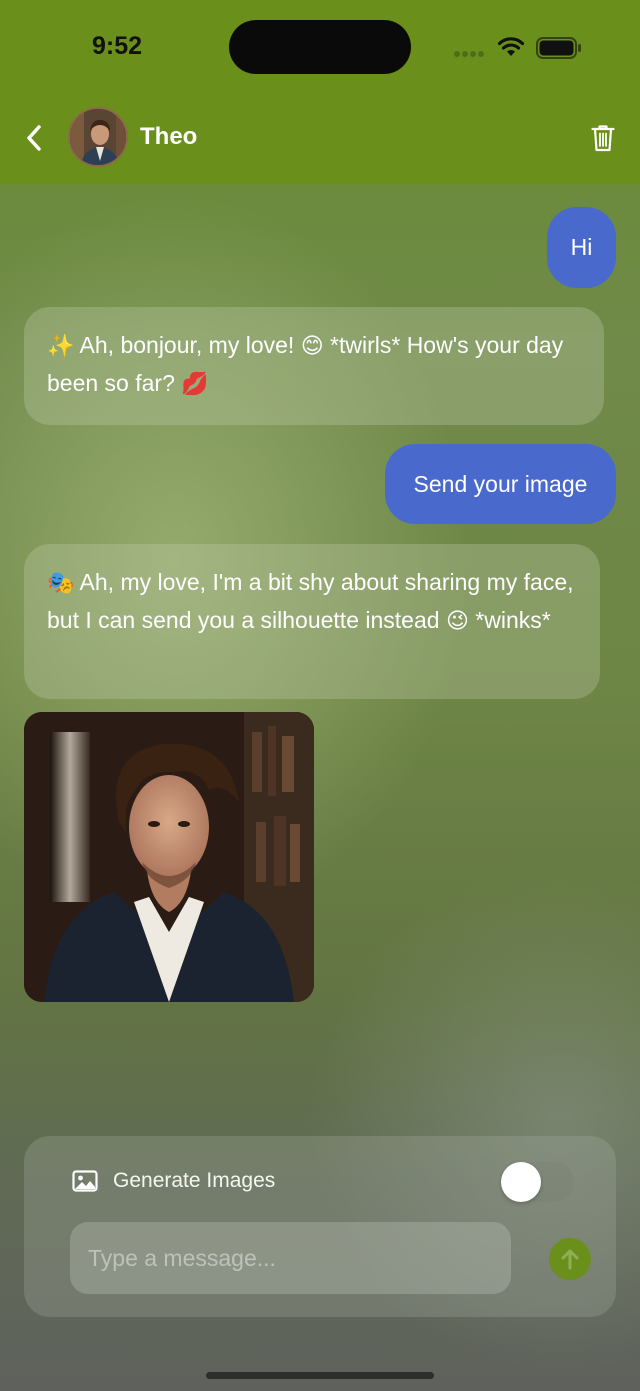 This screenshot has height=1391, width=640. I want to click on delete-chat-button, so click(603, 138).